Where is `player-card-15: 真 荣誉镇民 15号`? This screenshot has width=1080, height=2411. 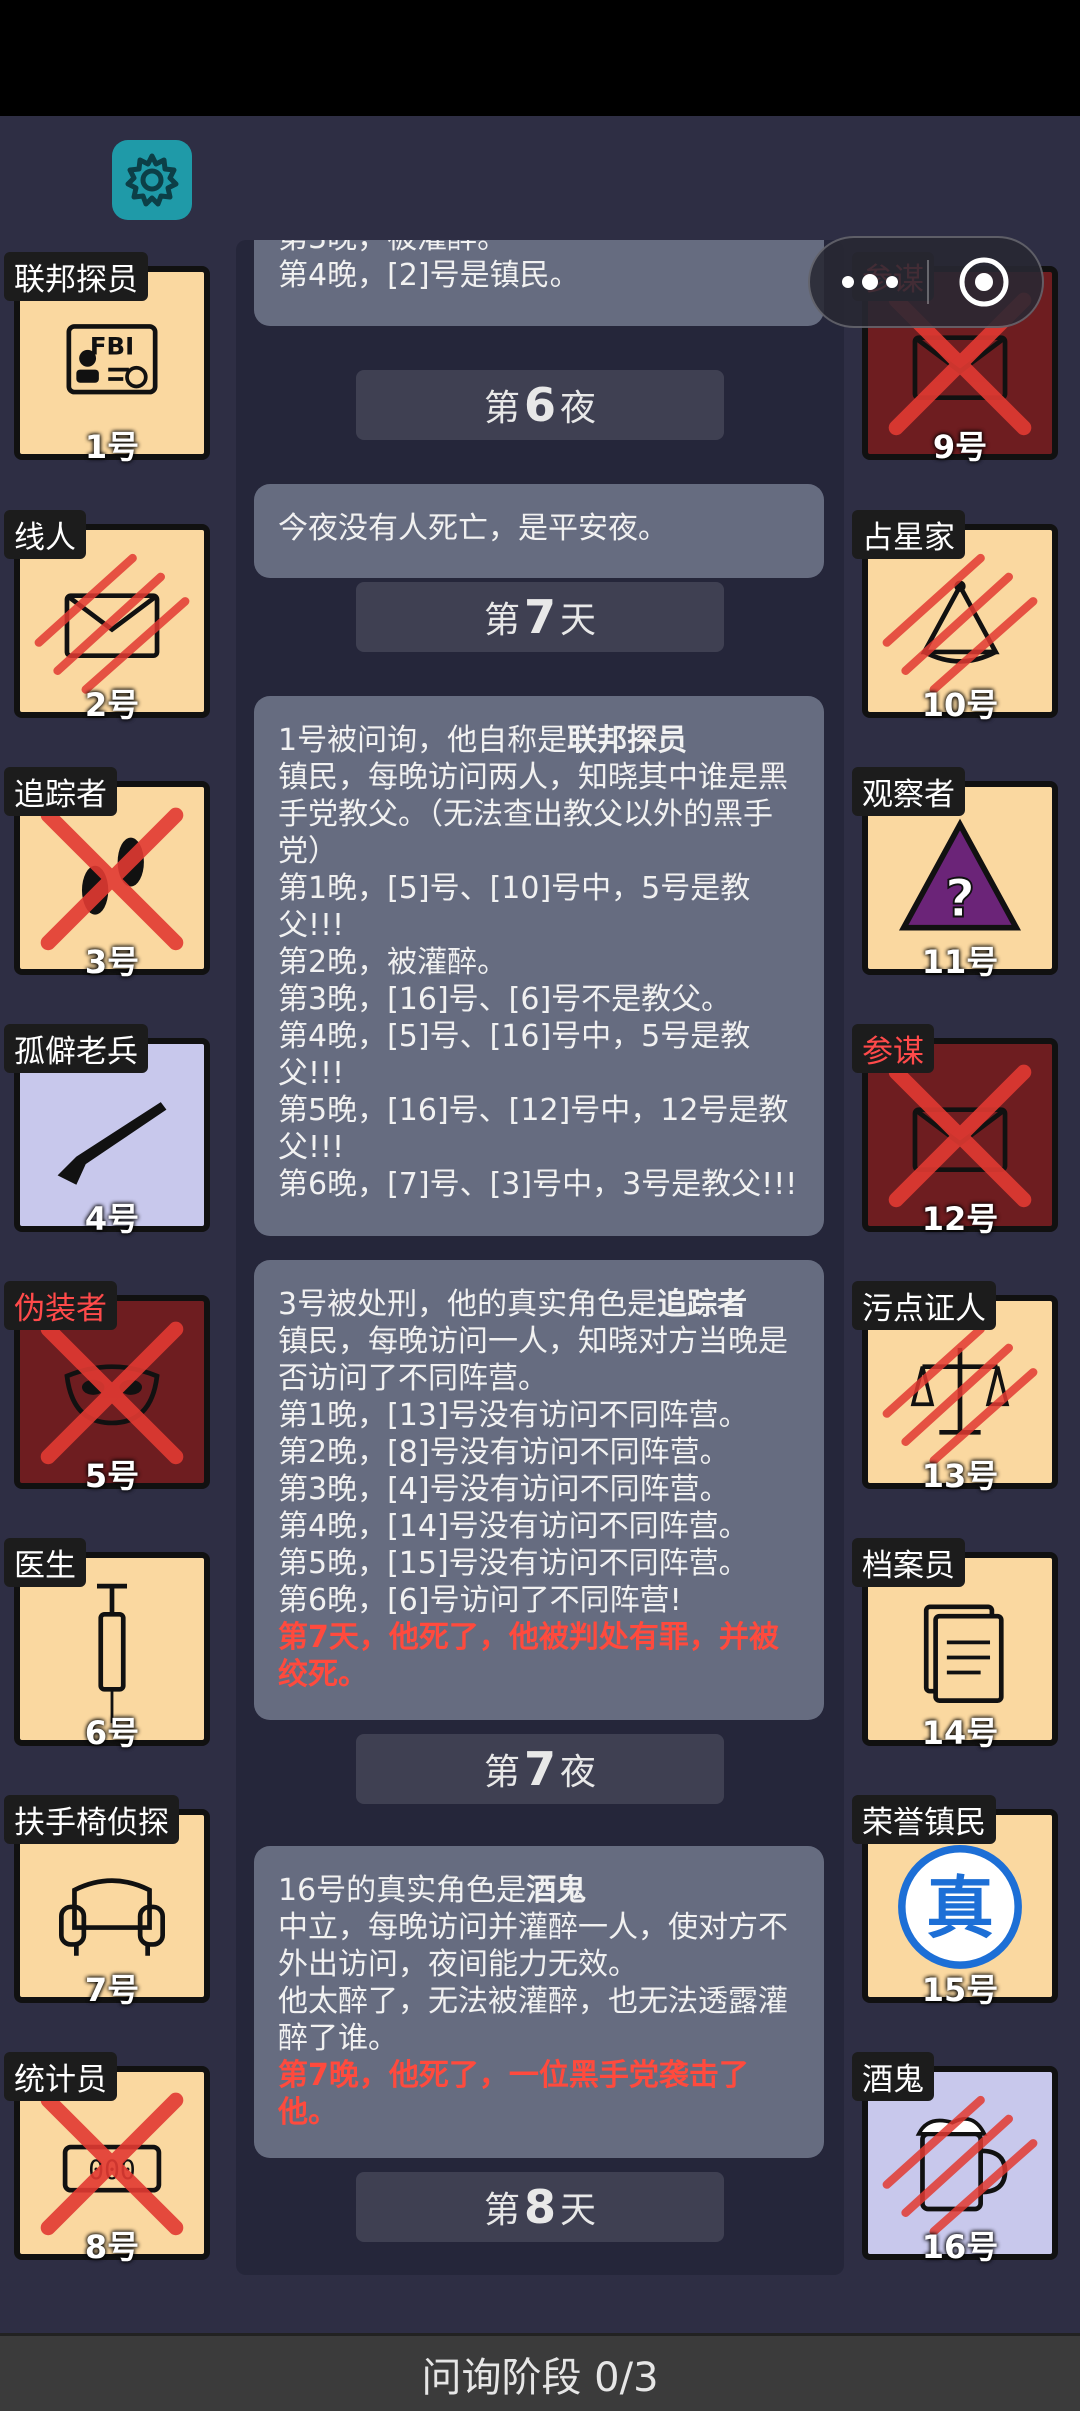
player-card-15: 真 荣誉镇民 15号 is located at coordinates (957, 1902).